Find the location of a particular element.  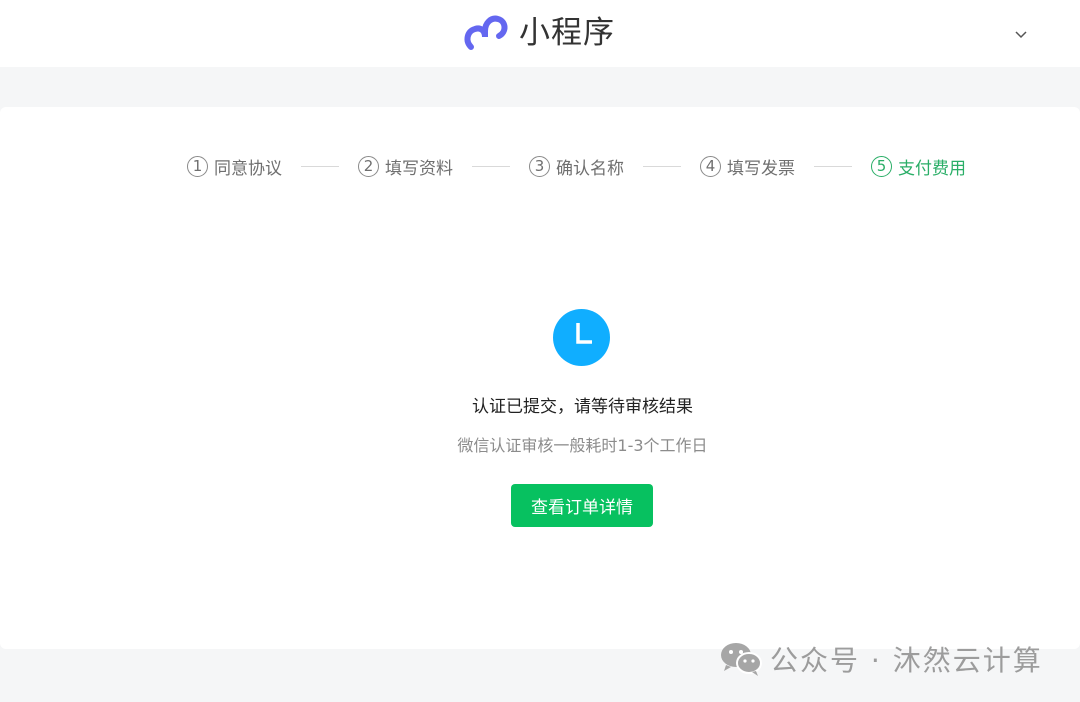

step-label: 填写资料 is located at coordinates (419, 168).